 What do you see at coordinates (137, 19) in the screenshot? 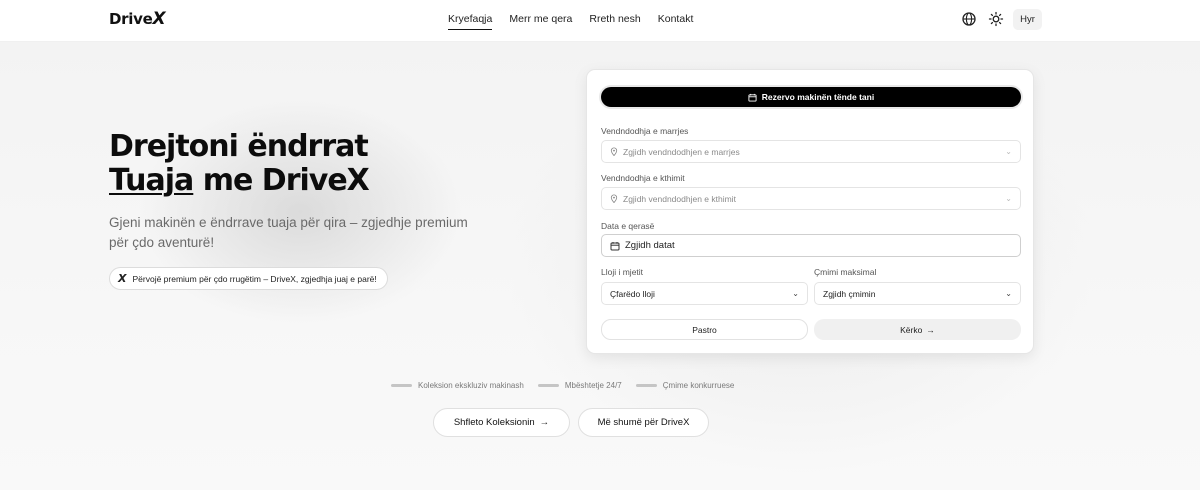
I see `drivex-logo: DriveX` at bounding box center [137, 19].